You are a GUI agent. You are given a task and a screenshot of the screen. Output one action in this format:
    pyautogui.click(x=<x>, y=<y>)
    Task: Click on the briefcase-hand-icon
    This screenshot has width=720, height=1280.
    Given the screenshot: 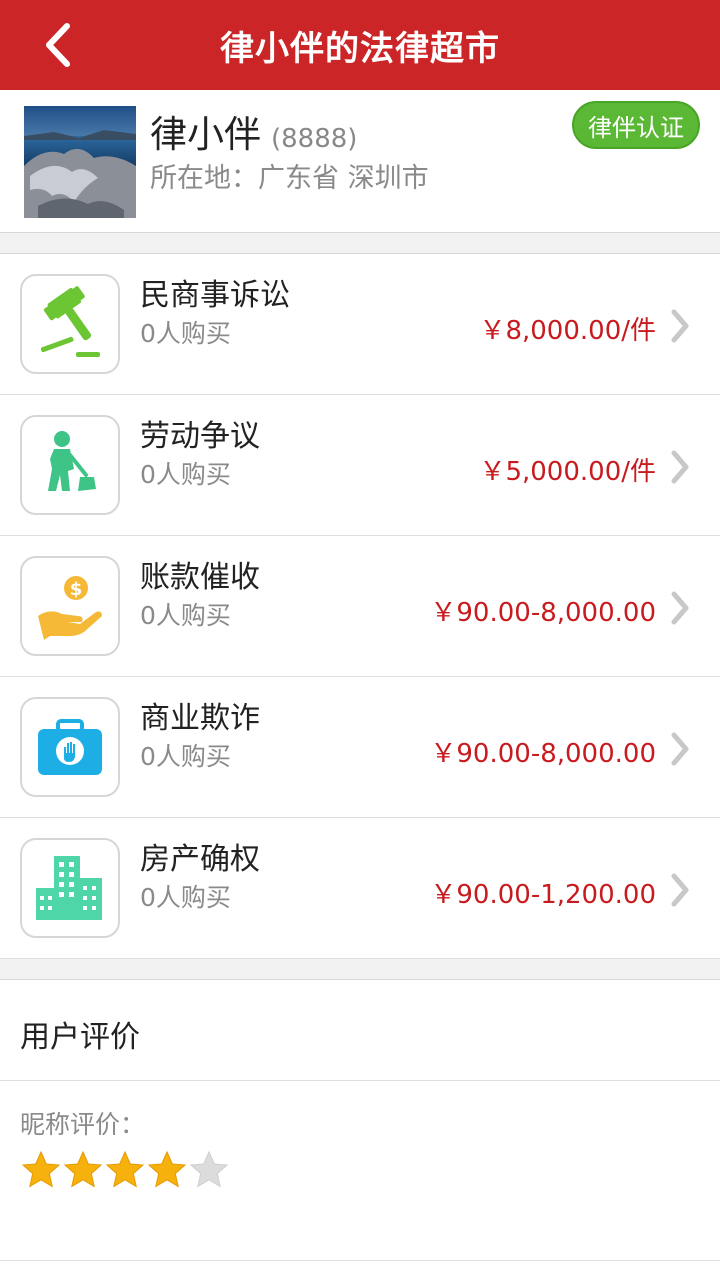 What is the action you would take?
    pyautogui.click(x=70, y=747)
    